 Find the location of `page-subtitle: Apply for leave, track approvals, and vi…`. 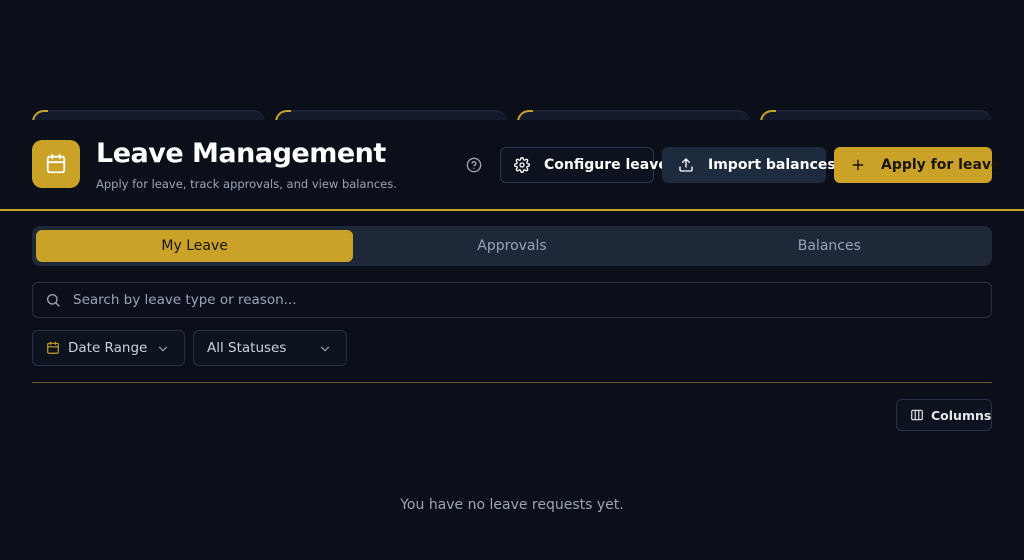

page-subtitle: Apply for leave, track approvals, and vi… is located at coordinates (246, 184).